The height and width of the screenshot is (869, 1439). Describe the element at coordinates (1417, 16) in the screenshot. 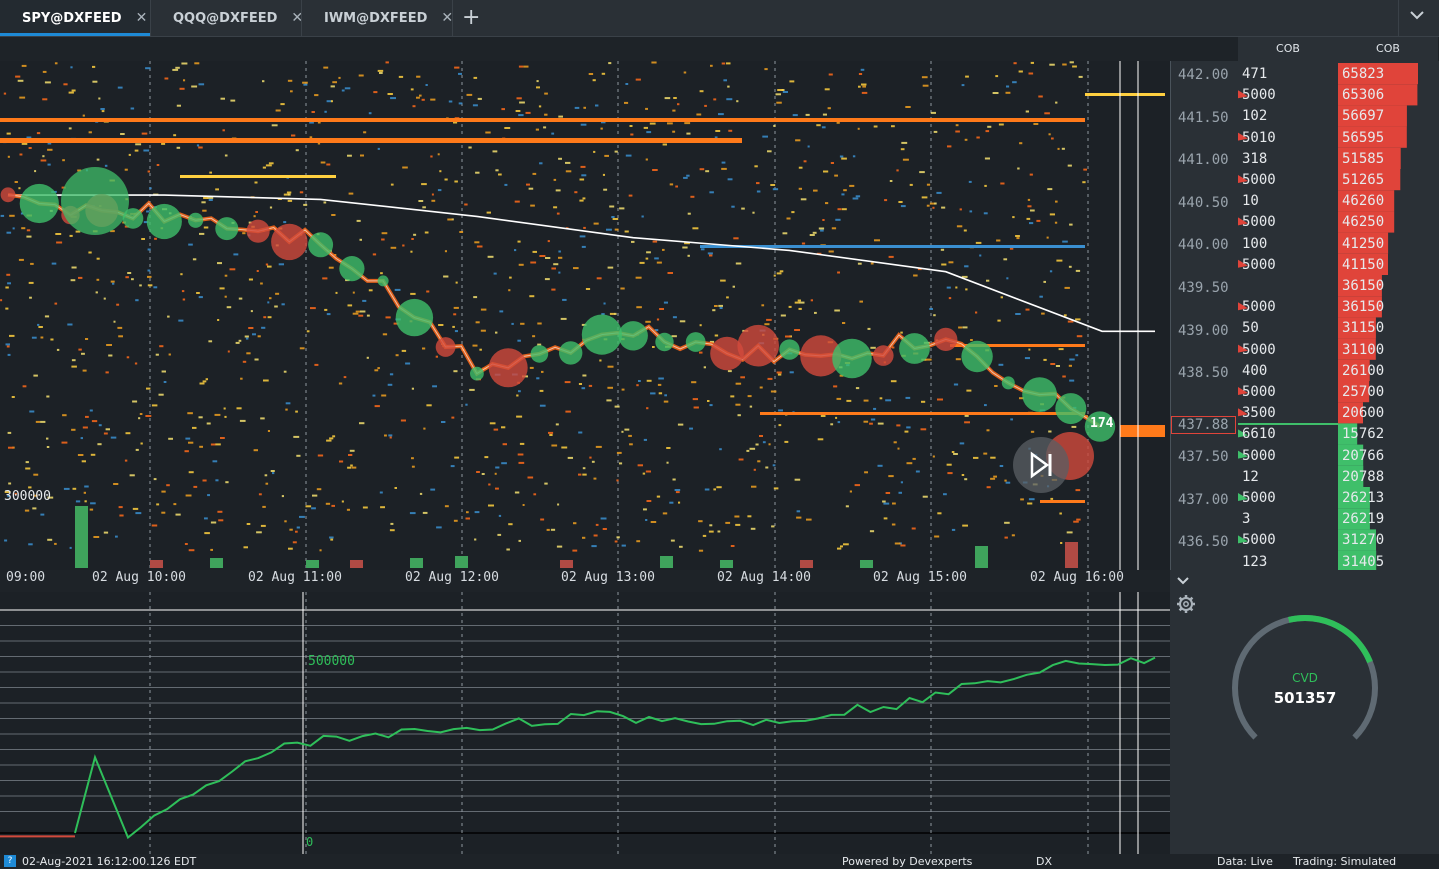

I see `chevron-down-icon` at that location.